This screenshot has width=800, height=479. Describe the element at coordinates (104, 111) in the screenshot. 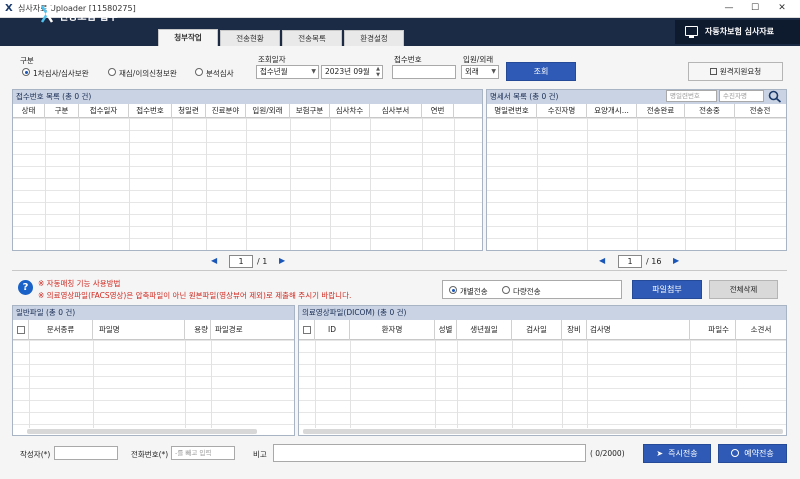

I see `col-receipt-date: 접수일자` at that location.